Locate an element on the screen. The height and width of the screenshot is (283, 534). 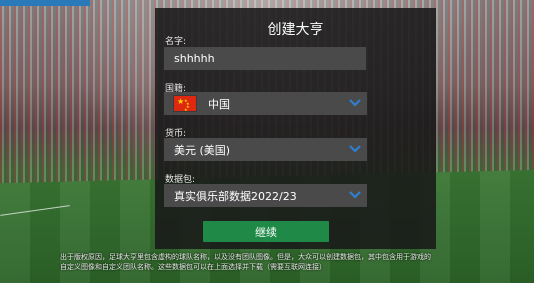
data-pack-select: 真实俱乐部数据2022/23 is located at coordinates (265, 195).